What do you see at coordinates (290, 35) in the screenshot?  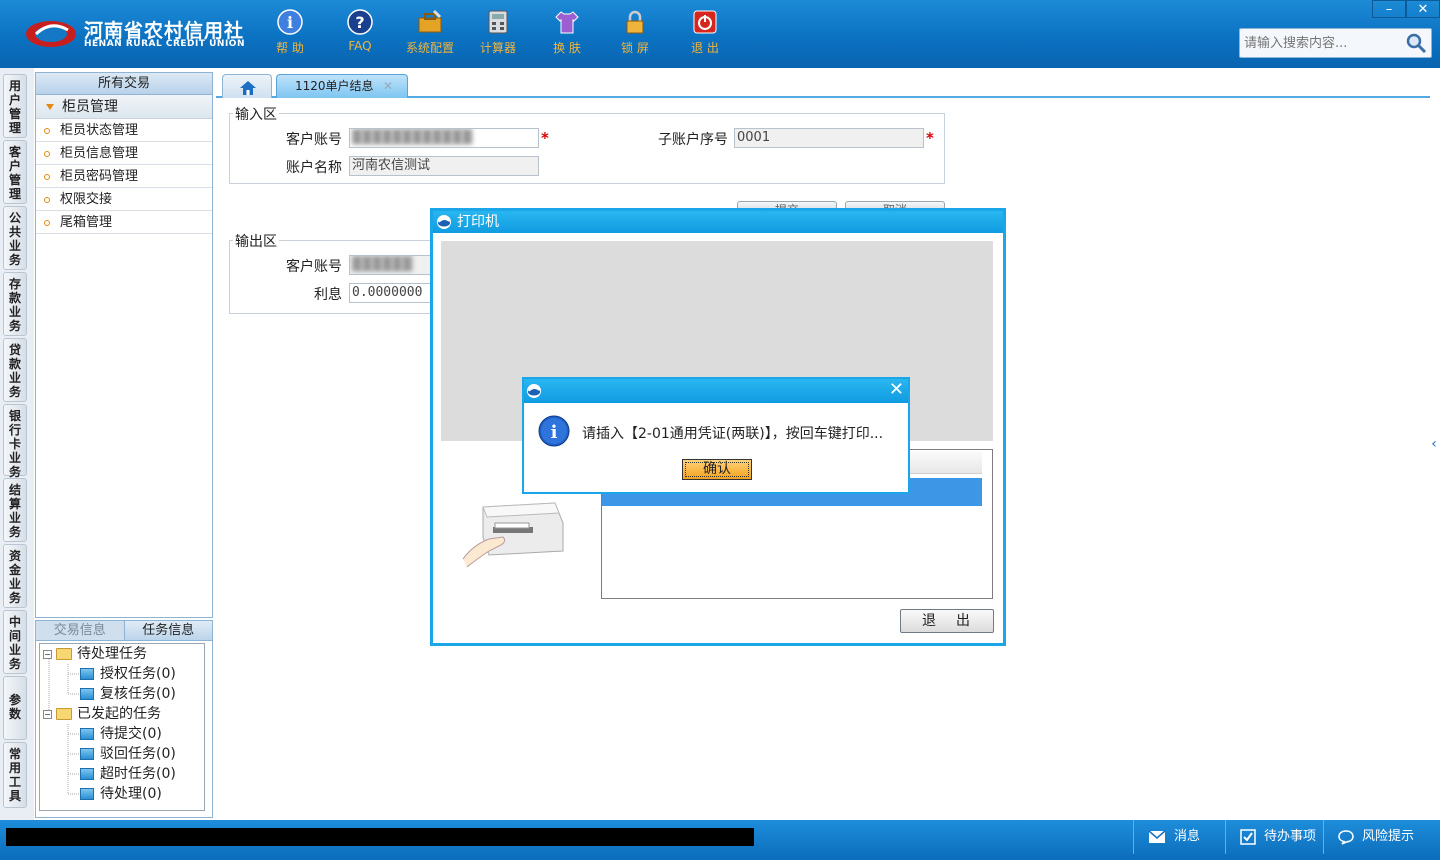 I see `help-button: i 帮 助` at bounding box center [290, 35].